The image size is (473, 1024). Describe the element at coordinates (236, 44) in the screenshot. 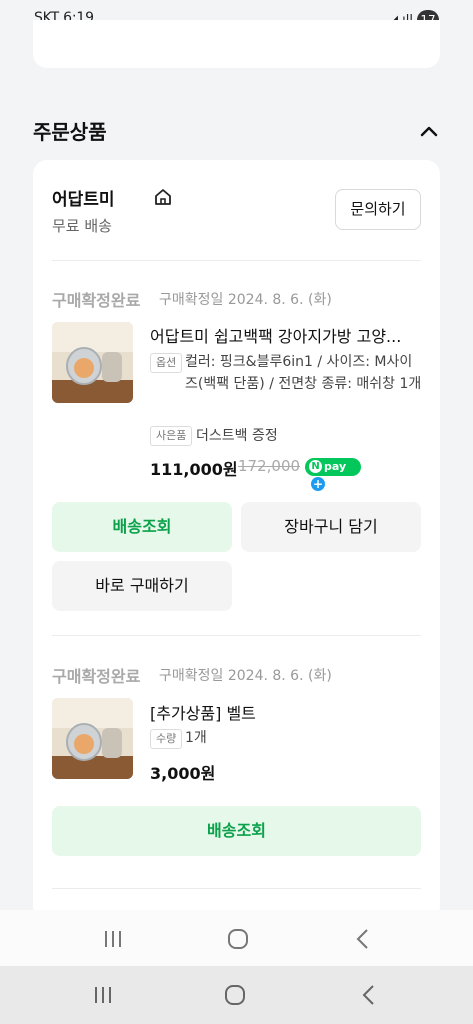

I see `order-info-card` at that location.